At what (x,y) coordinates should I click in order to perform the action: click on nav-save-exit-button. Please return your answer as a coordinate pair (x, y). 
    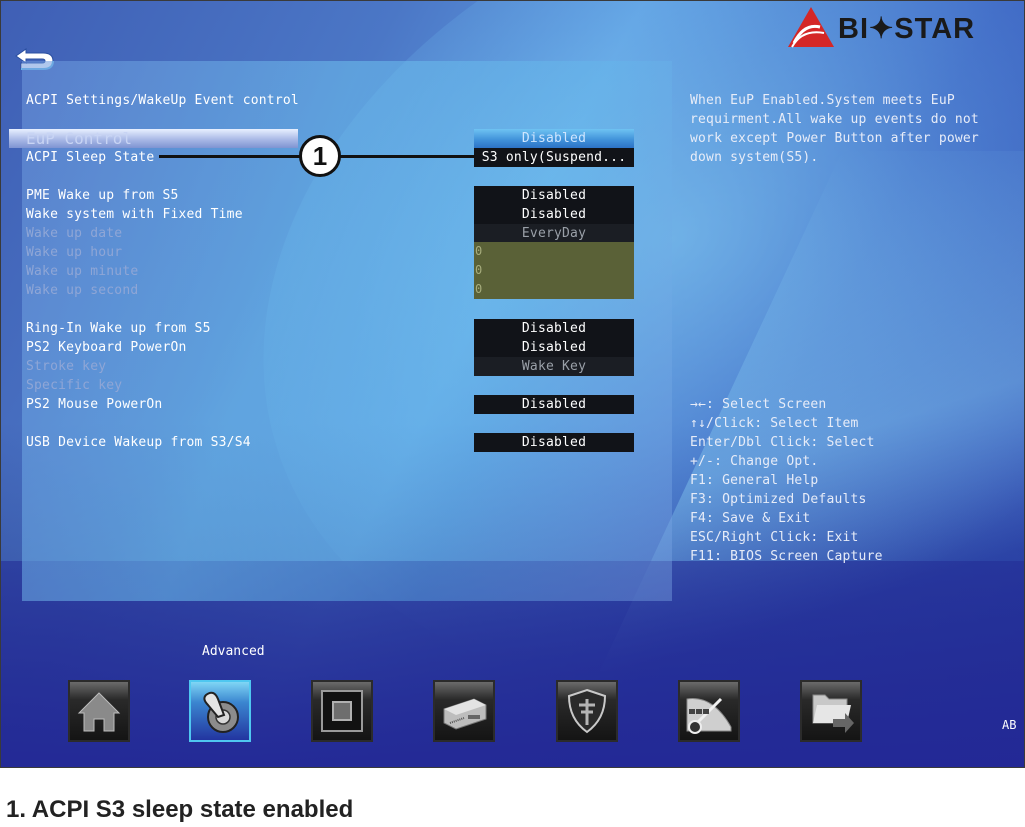
    Looking at the image, I should click on (831, 711).